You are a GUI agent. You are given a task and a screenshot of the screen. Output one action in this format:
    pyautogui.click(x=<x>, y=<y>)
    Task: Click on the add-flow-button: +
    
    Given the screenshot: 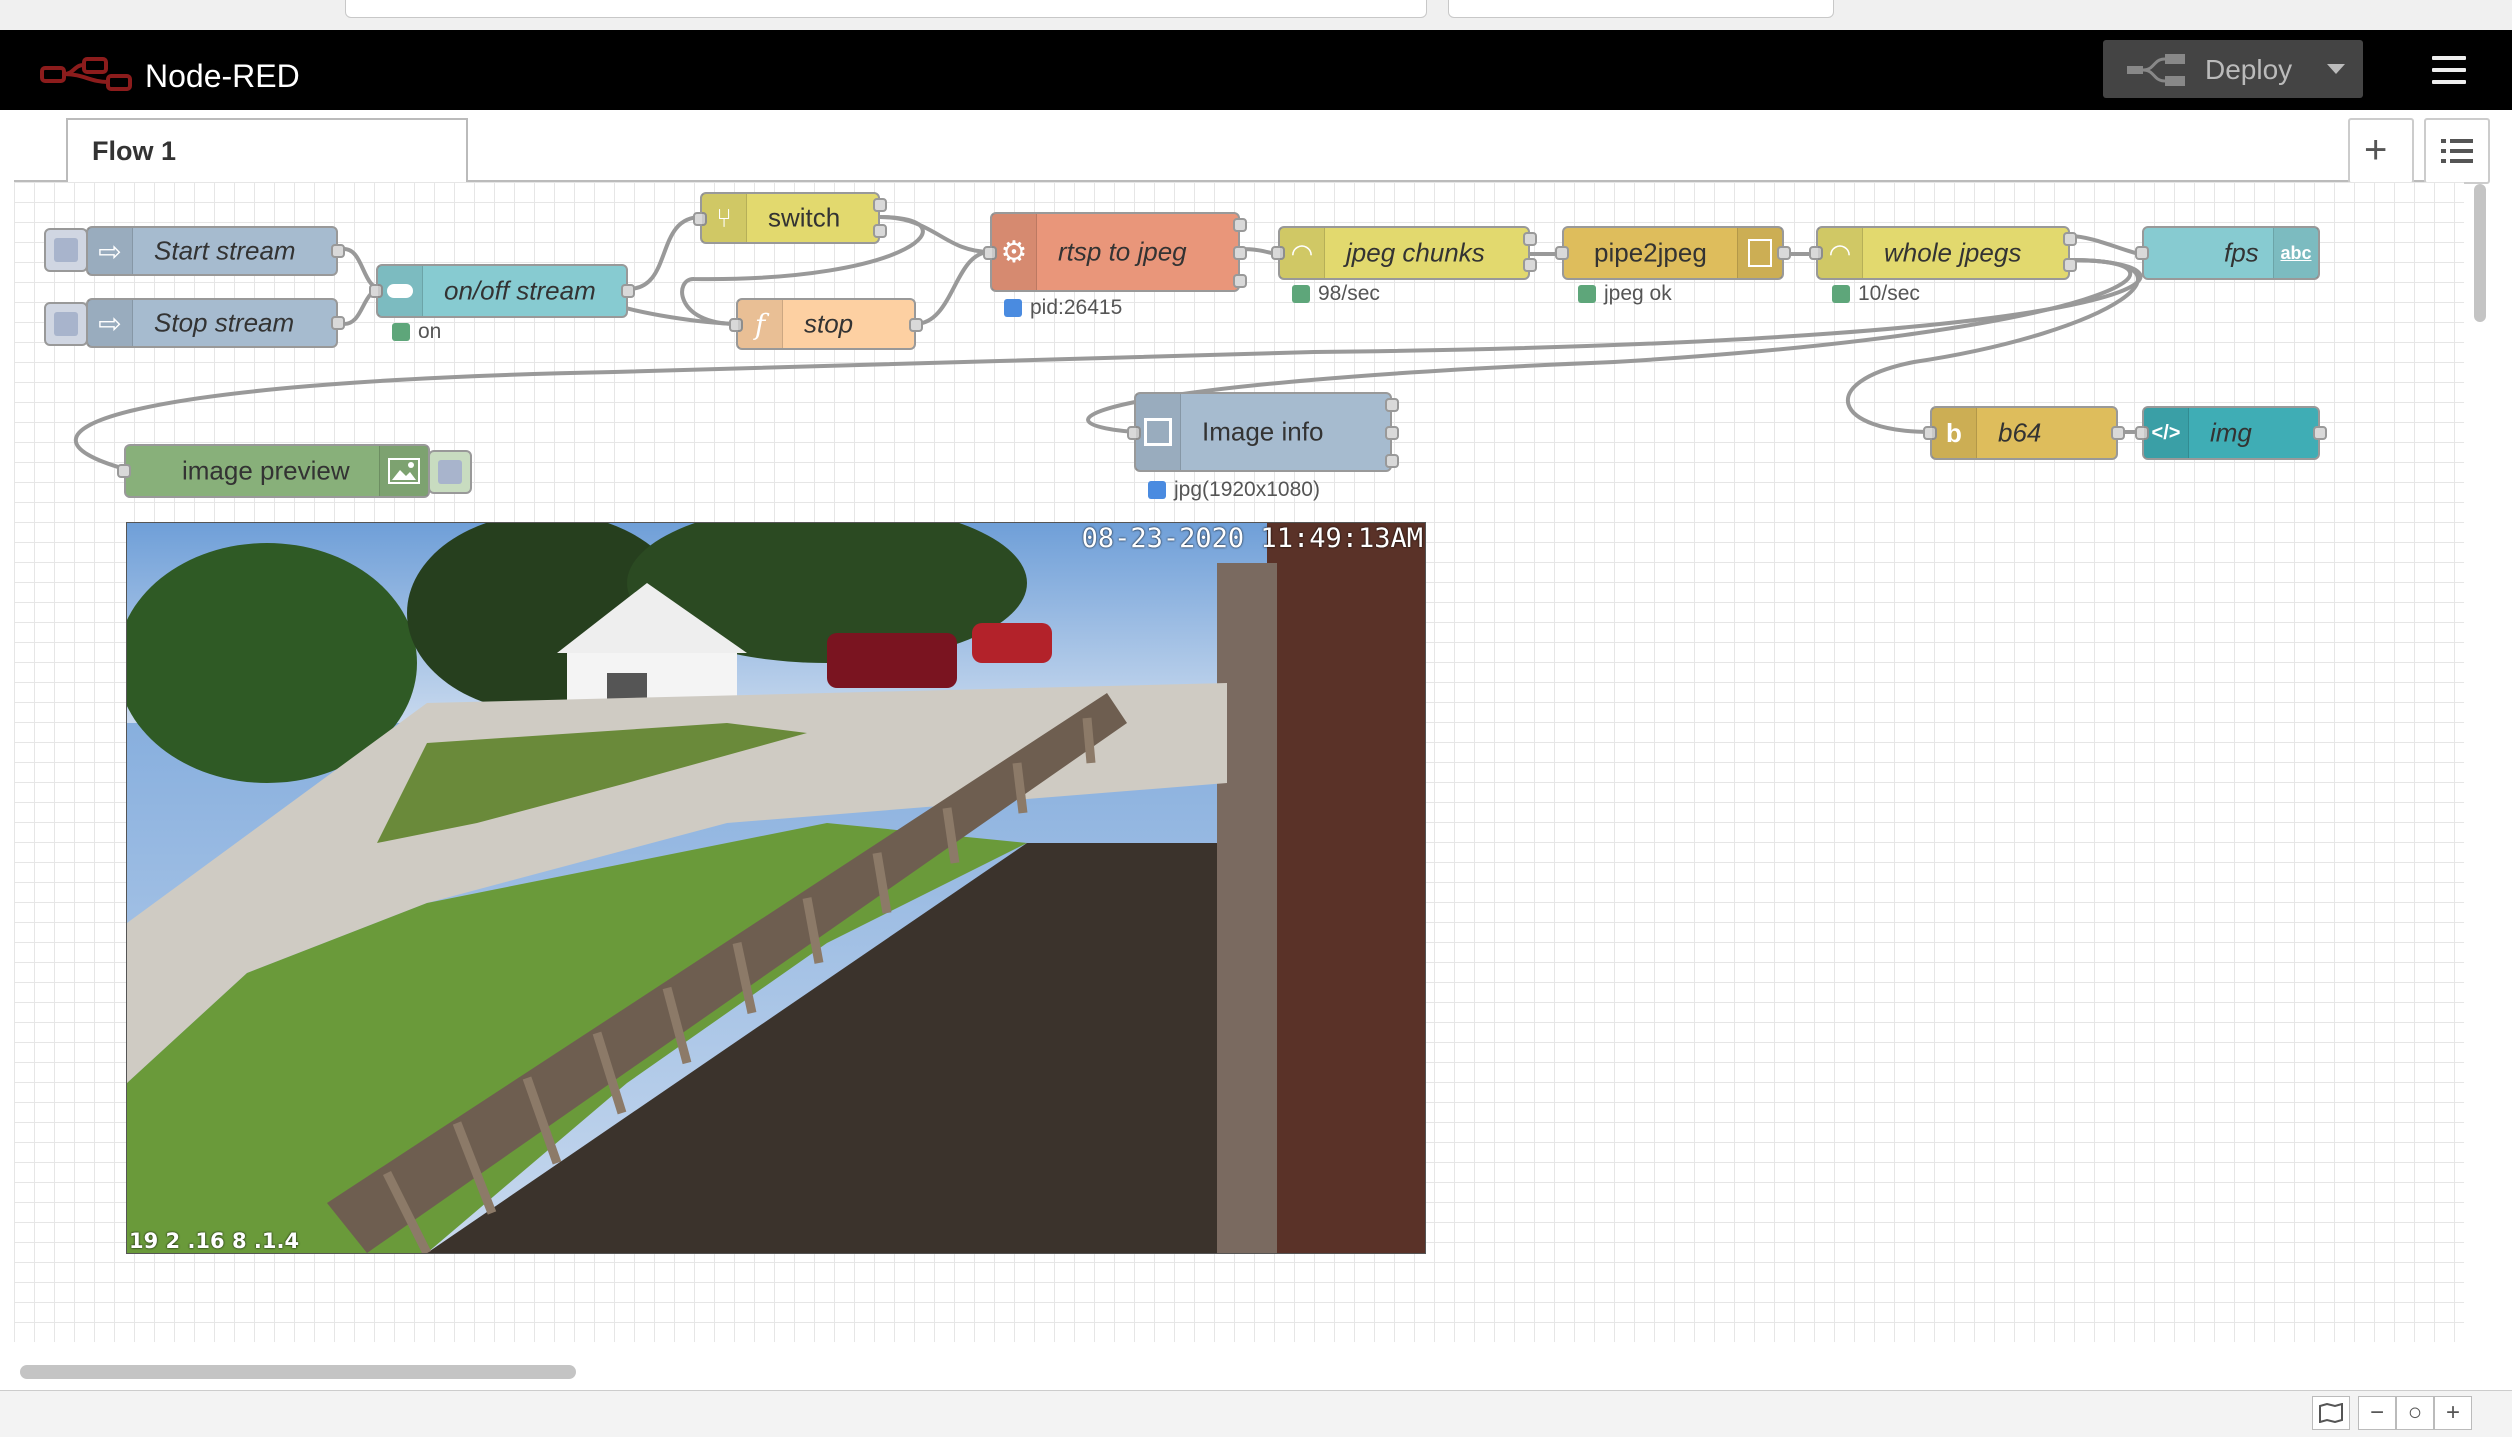 What is the action you would take?
    pyautogui.click(x=2381, y=151)
    